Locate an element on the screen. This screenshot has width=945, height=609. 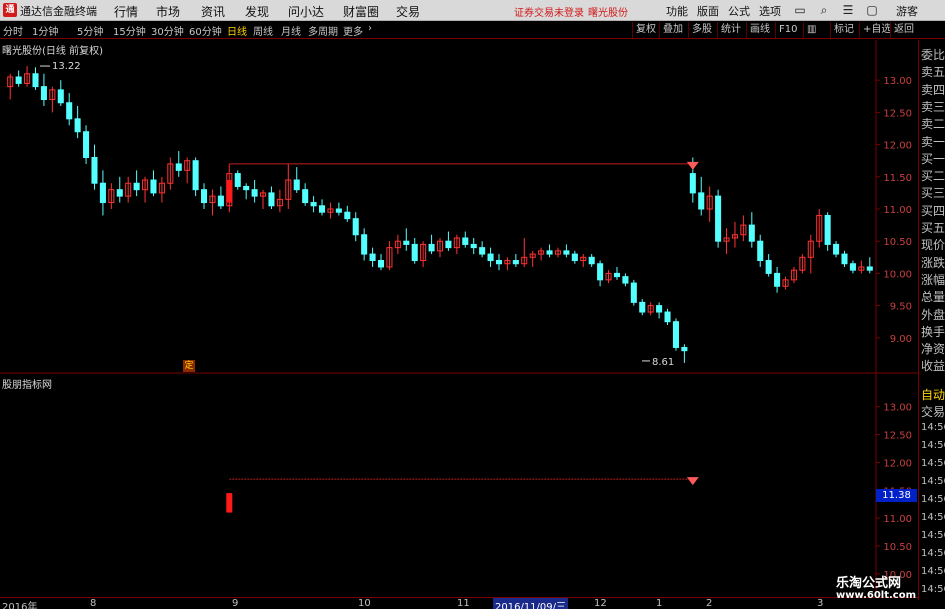
side-label: 净资 is located at coordinates (933, 349).